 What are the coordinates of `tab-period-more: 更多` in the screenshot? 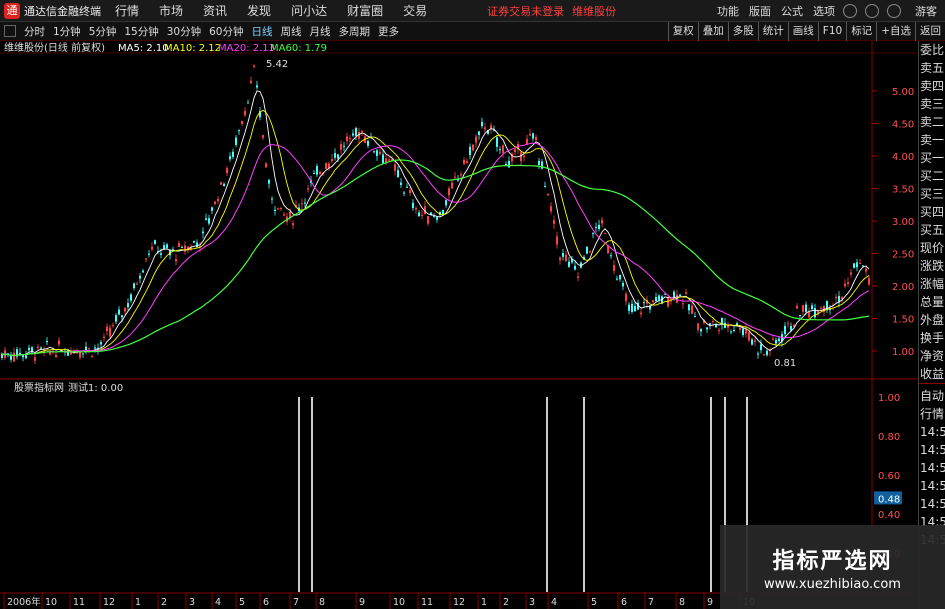 It's located at (388, 31).